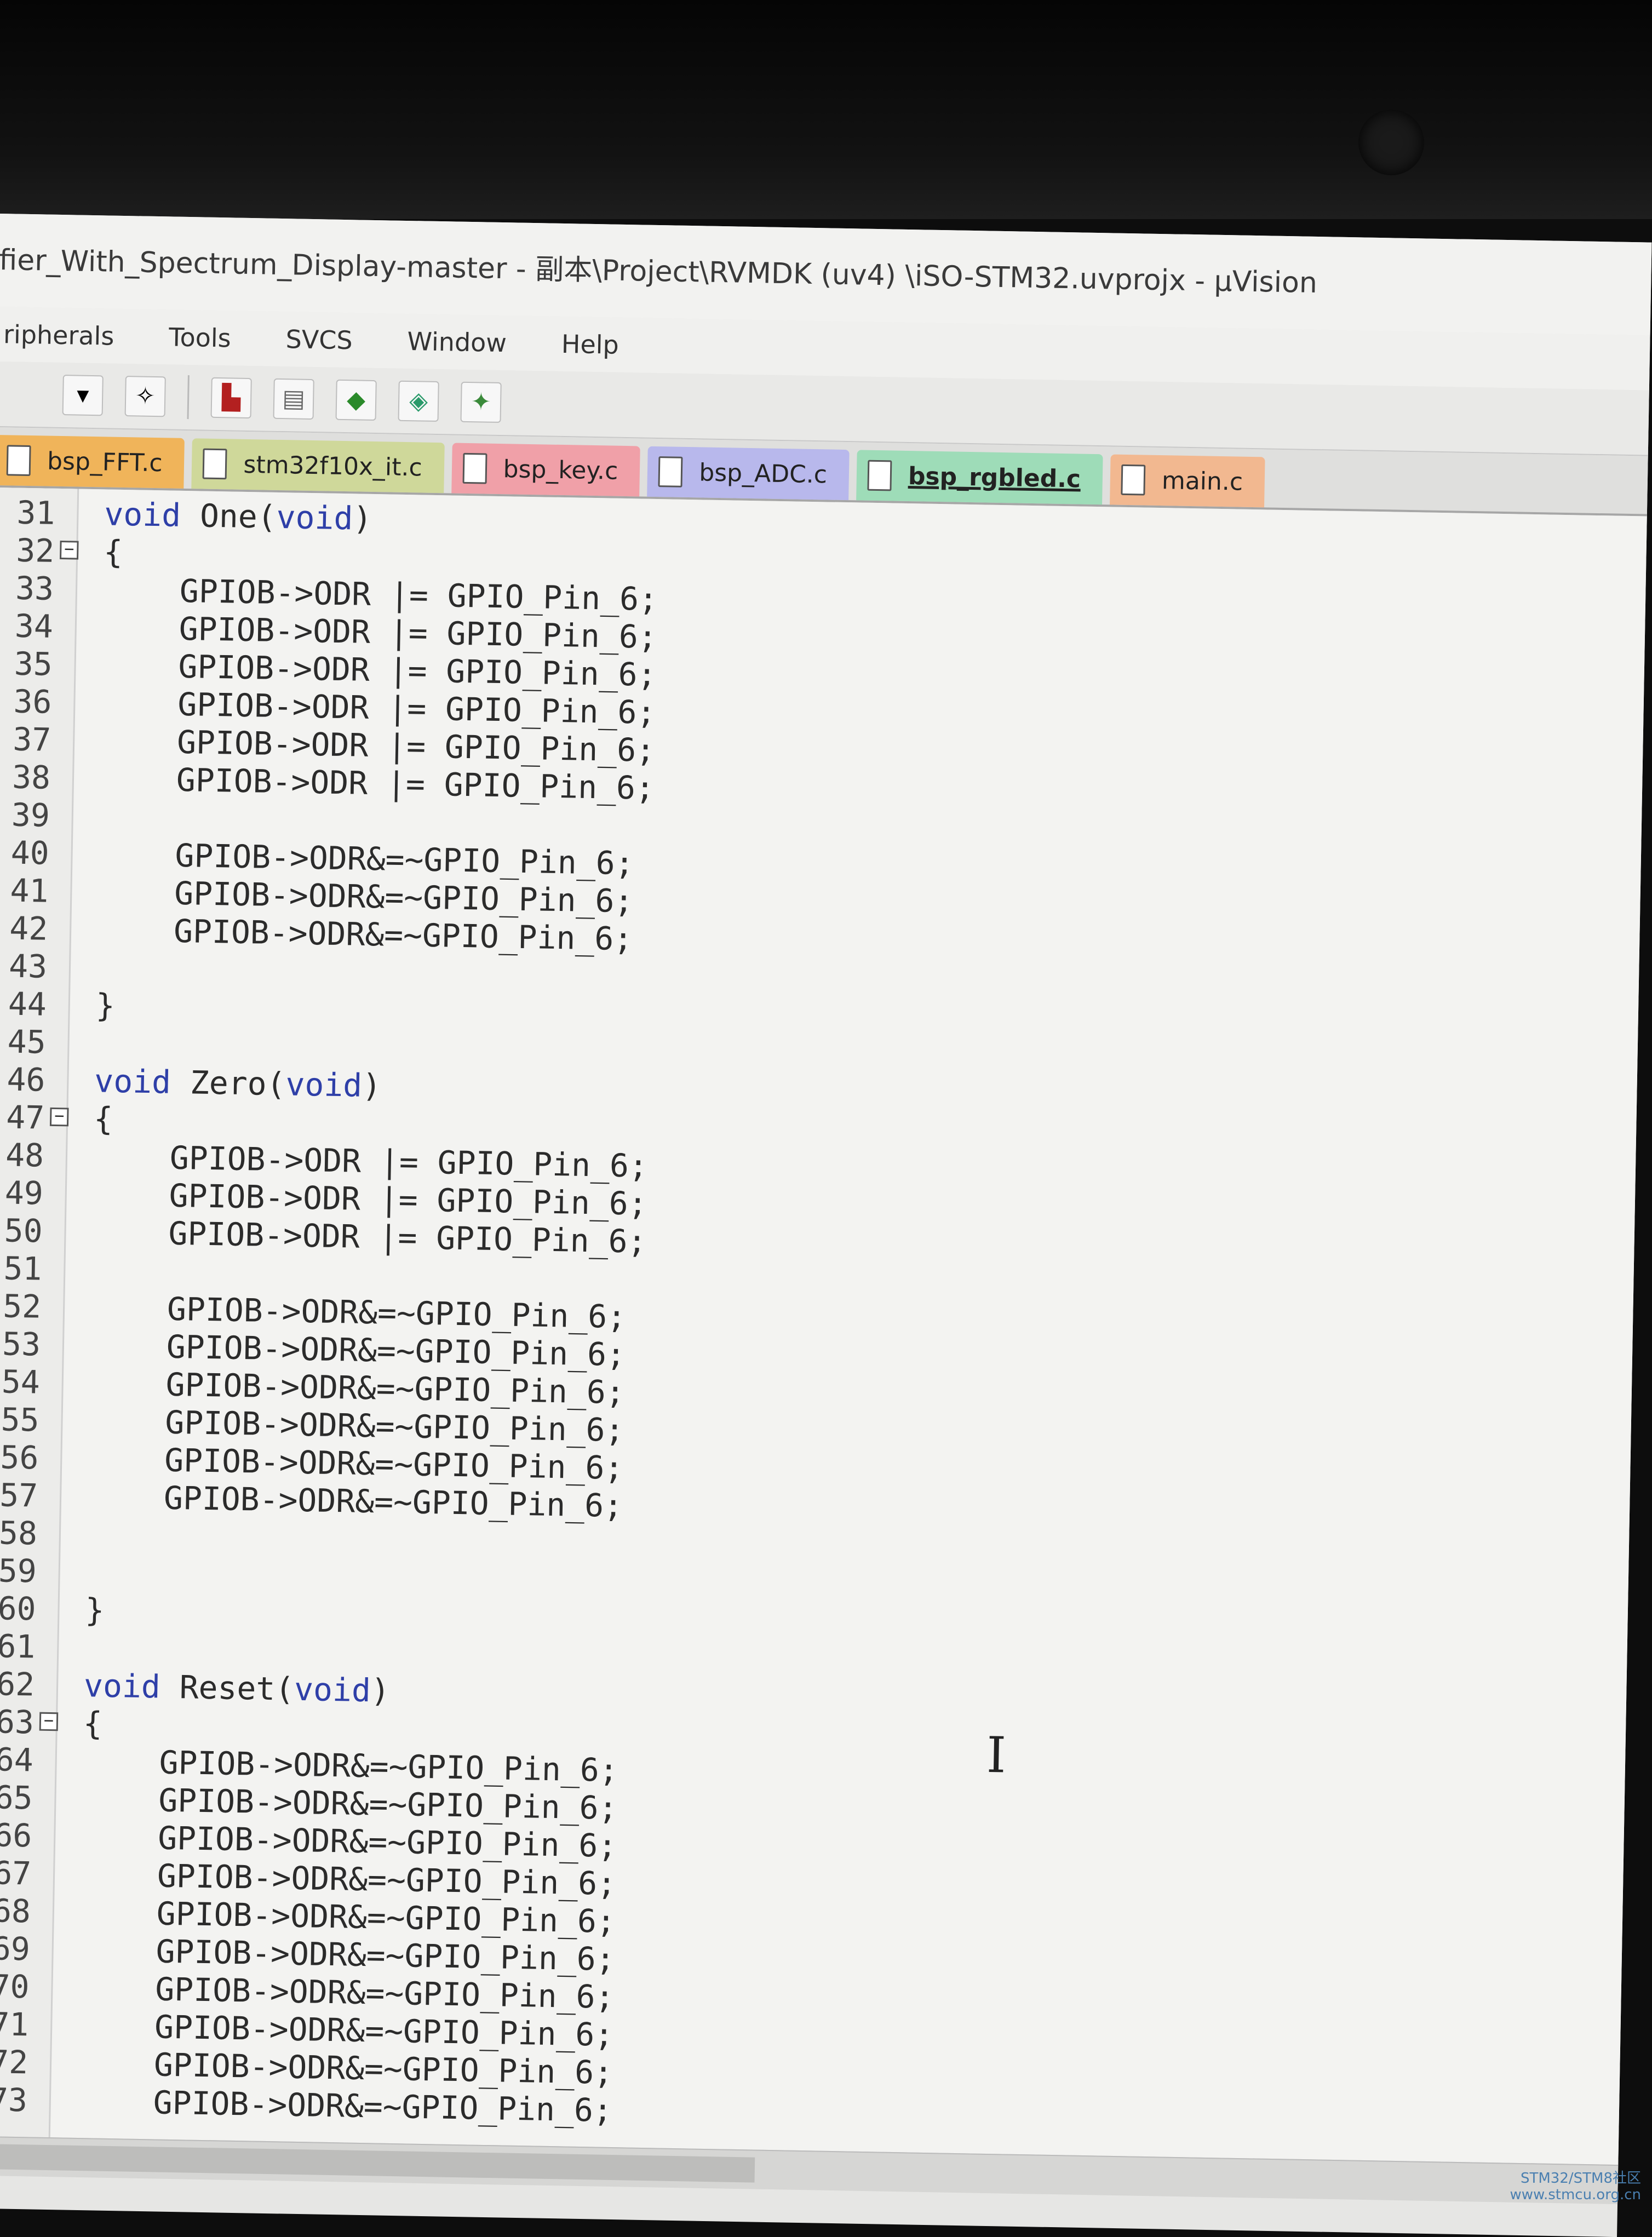 This screenshot has width=1652, height=2237. Describe the element at coordinates (17, 1684) in the screenshot. I see `line-number: 62` at that location.